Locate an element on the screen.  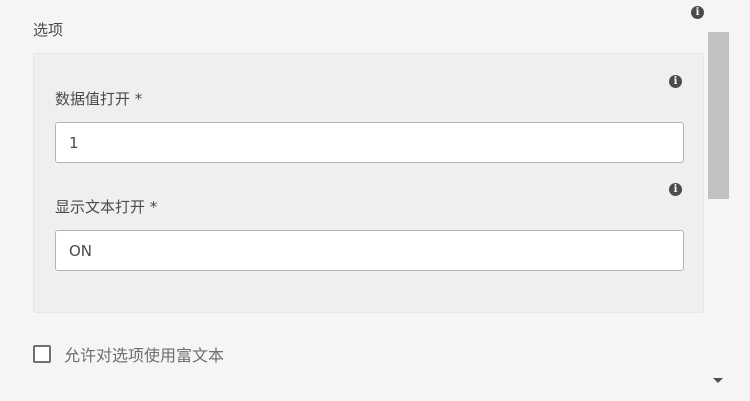
scrollbar-thumb is located at coordinates (718, 115).